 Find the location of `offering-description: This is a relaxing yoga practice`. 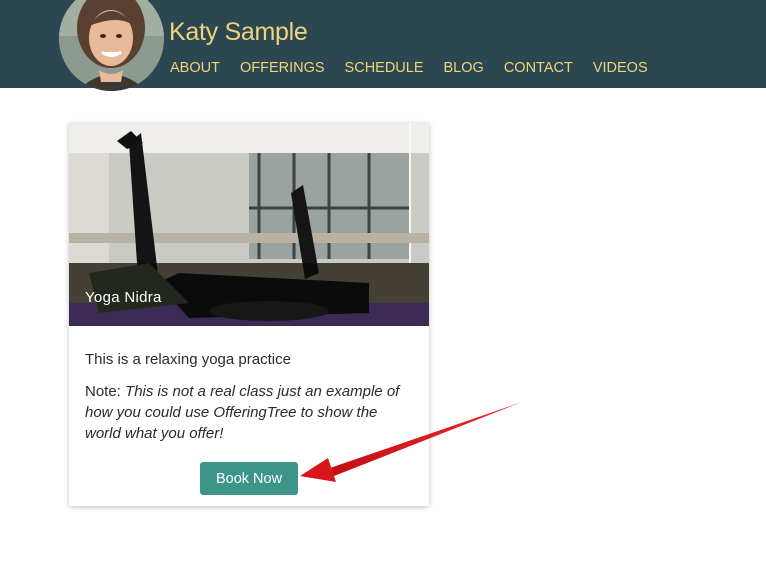

offering-description: This is a relaxing yoga practice is located at coordinates (188, 359).